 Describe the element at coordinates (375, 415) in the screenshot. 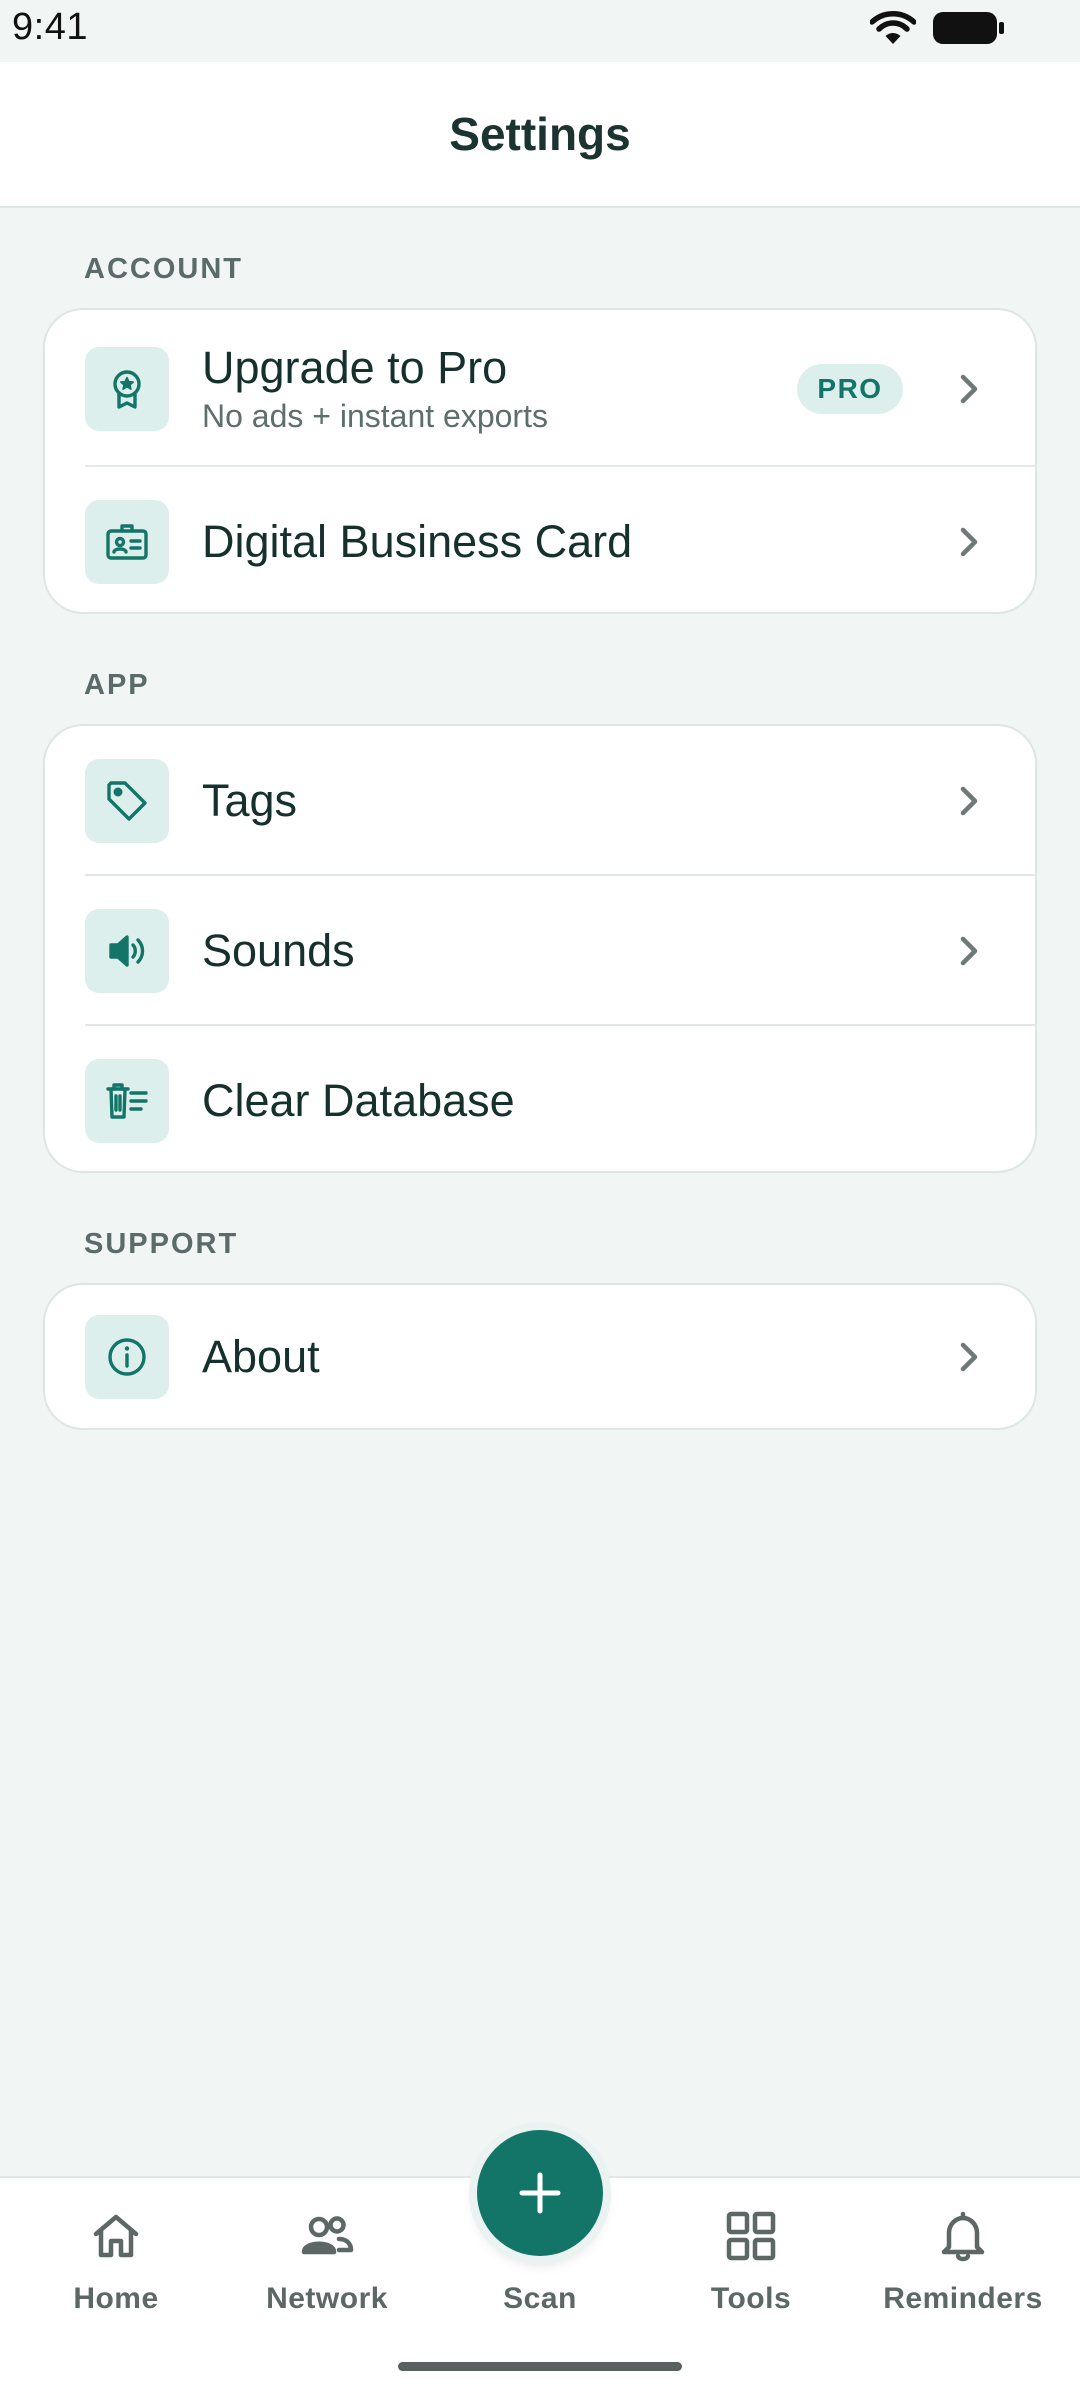

I see `settings-item-subtitle: No ads + instant exports` at that location.